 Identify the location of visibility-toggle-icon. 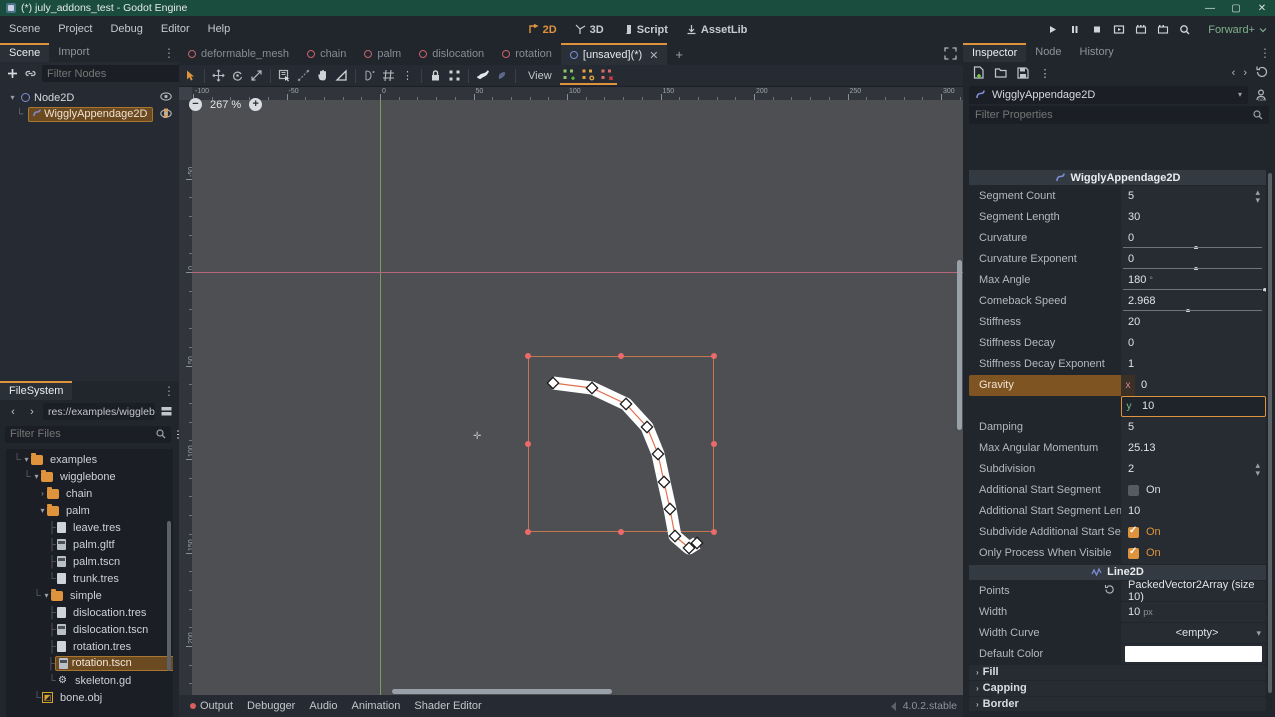
(166, 114).